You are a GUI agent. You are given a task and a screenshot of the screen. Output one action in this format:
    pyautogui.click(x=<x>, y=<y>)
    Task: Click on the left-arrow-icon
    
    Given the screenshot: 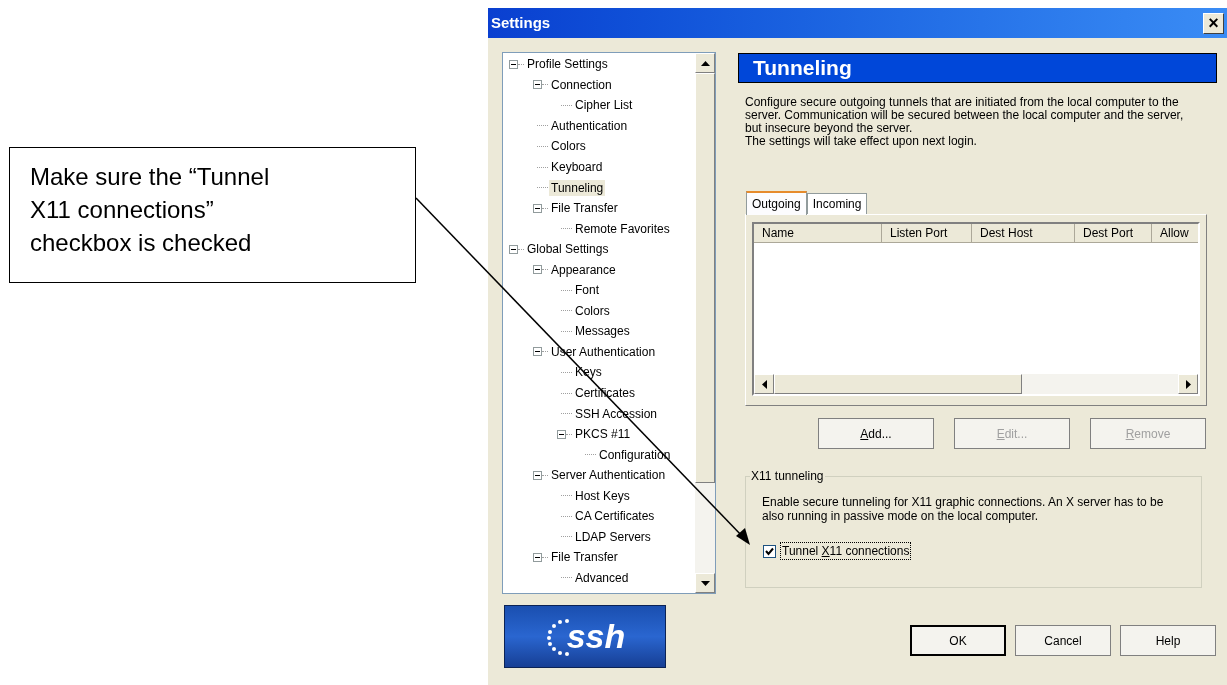 What is the action you would take?
    pyautogui.click(x=764, y=384)
    